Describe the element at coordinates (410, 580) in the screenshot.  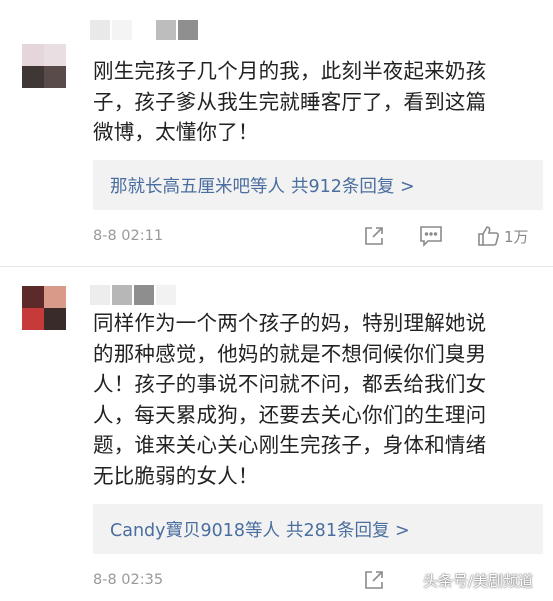
I see `toutiao-logo-icon` at that location.